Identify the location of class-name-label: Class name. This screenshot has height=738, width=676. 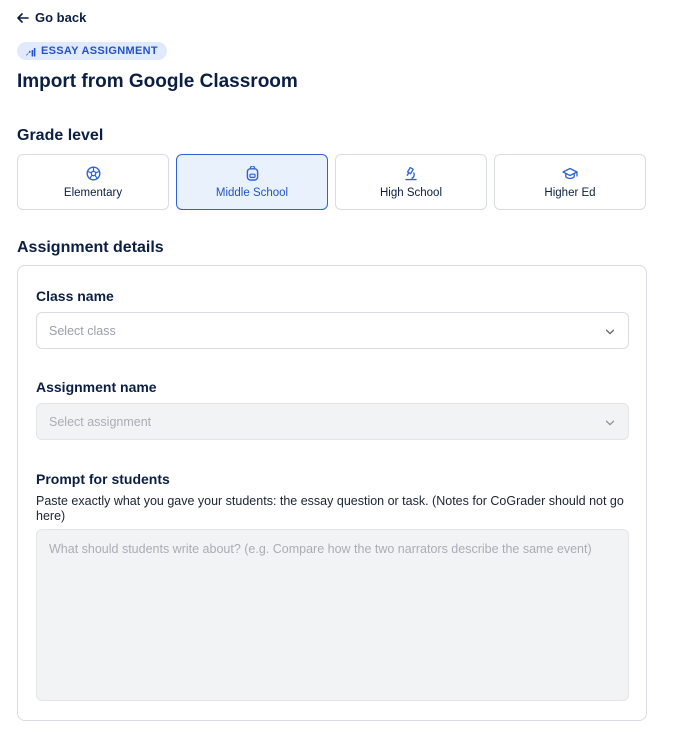
(75, 296).